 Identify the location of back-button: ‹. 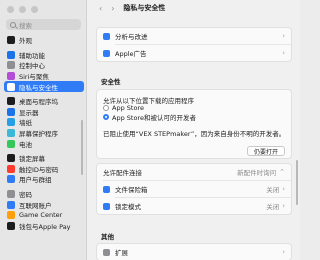
(100, 8).